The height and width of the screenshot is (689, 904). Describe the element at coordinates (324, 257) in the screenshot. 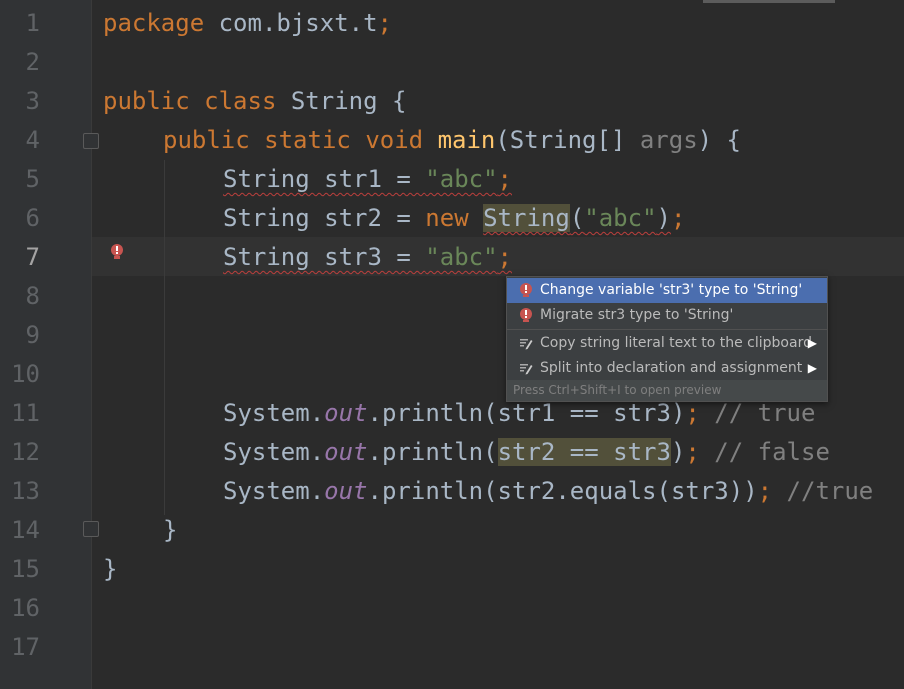

I see `code-text: String str3 =` at that location.